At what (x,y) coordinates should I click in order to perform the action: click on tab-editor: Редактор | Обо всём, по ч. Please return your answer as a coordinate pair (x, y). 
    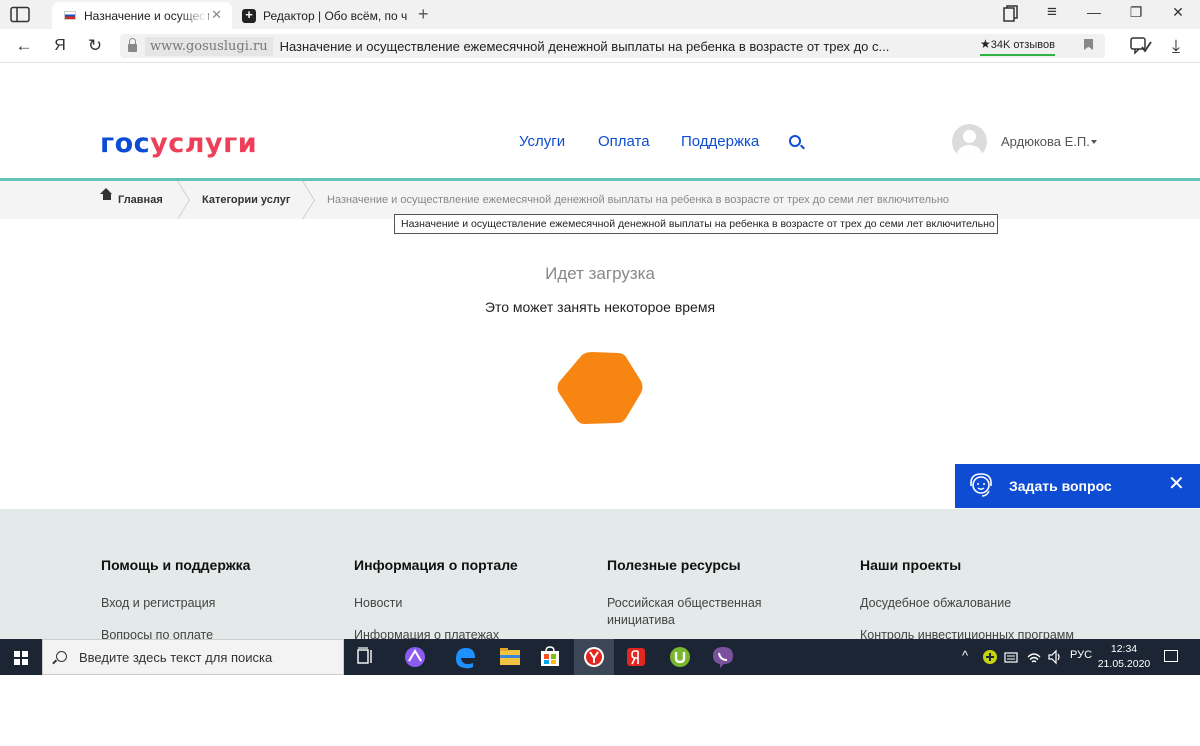
    Looking at the image, I should click on (325, 15).